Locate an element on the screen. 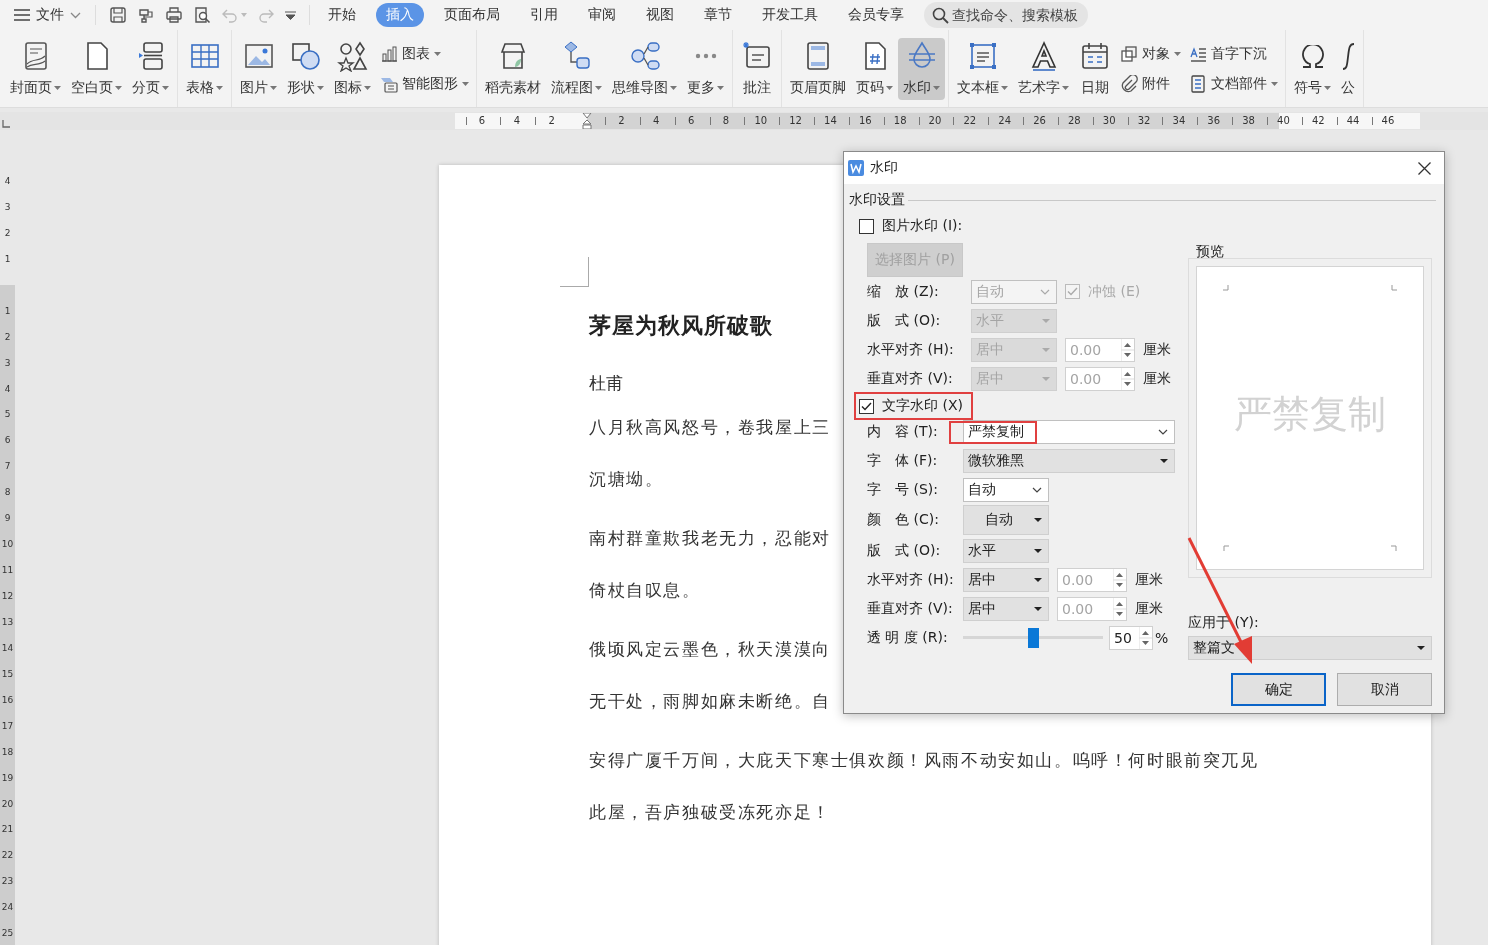  dropdown: 水平 is located at coordinates (1006, 550).